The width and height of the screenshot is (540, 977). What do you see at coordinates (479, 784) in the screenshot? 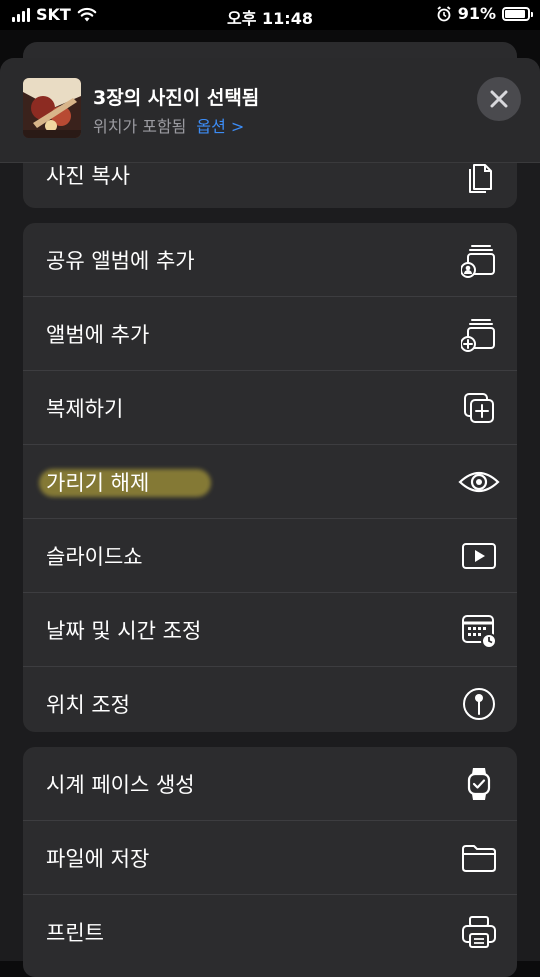
I see `watch-icon` at bounding box center [479, 784].